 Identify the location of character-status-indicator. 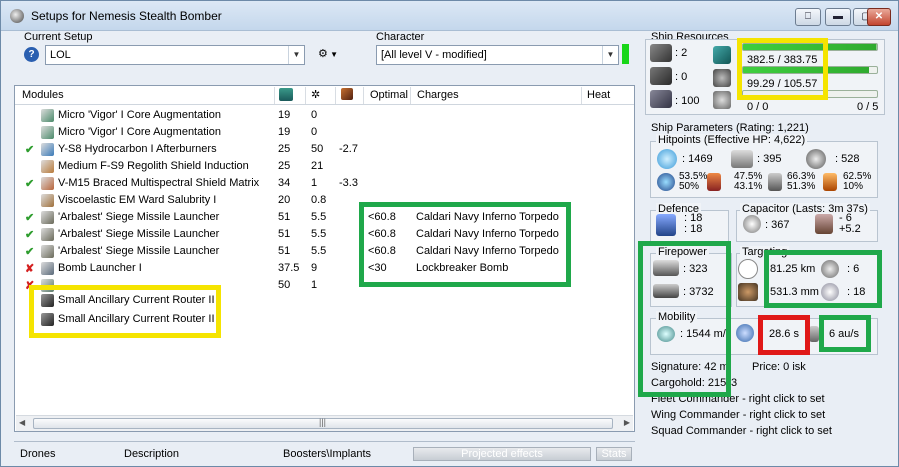
(625, 54).